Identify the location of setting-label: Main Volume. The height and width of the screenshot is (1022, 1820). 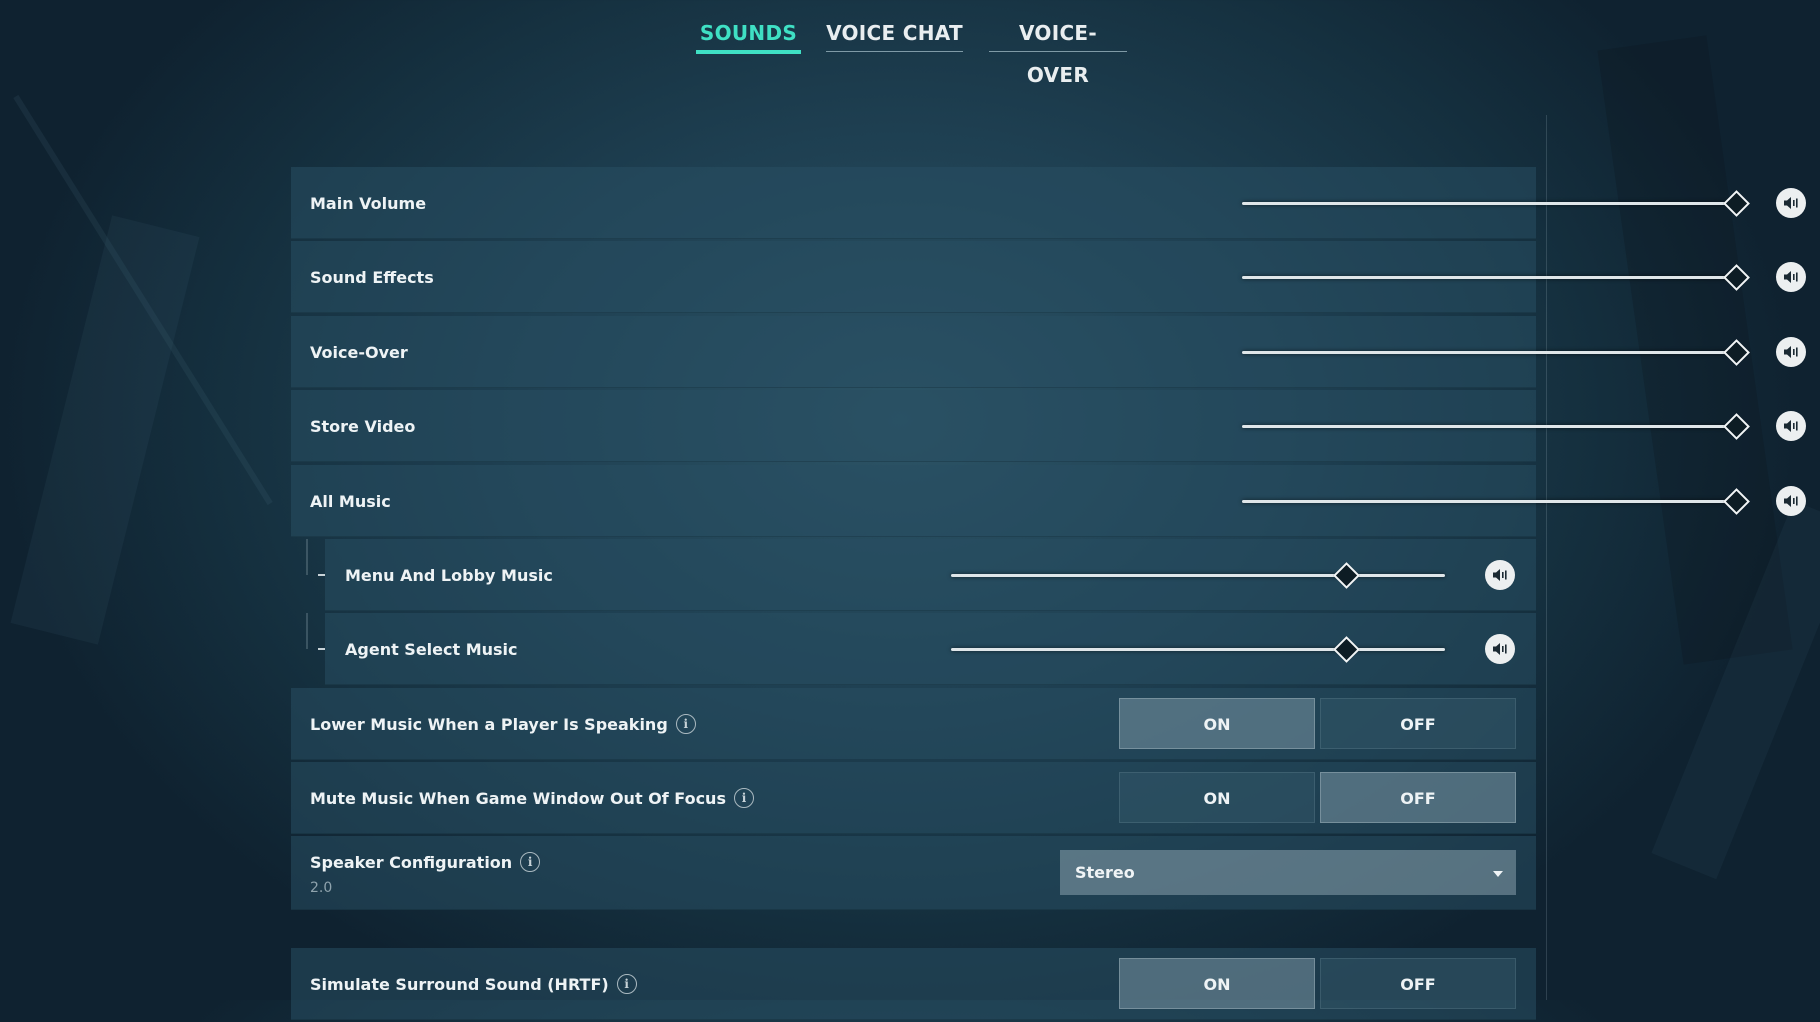
(368, 203).